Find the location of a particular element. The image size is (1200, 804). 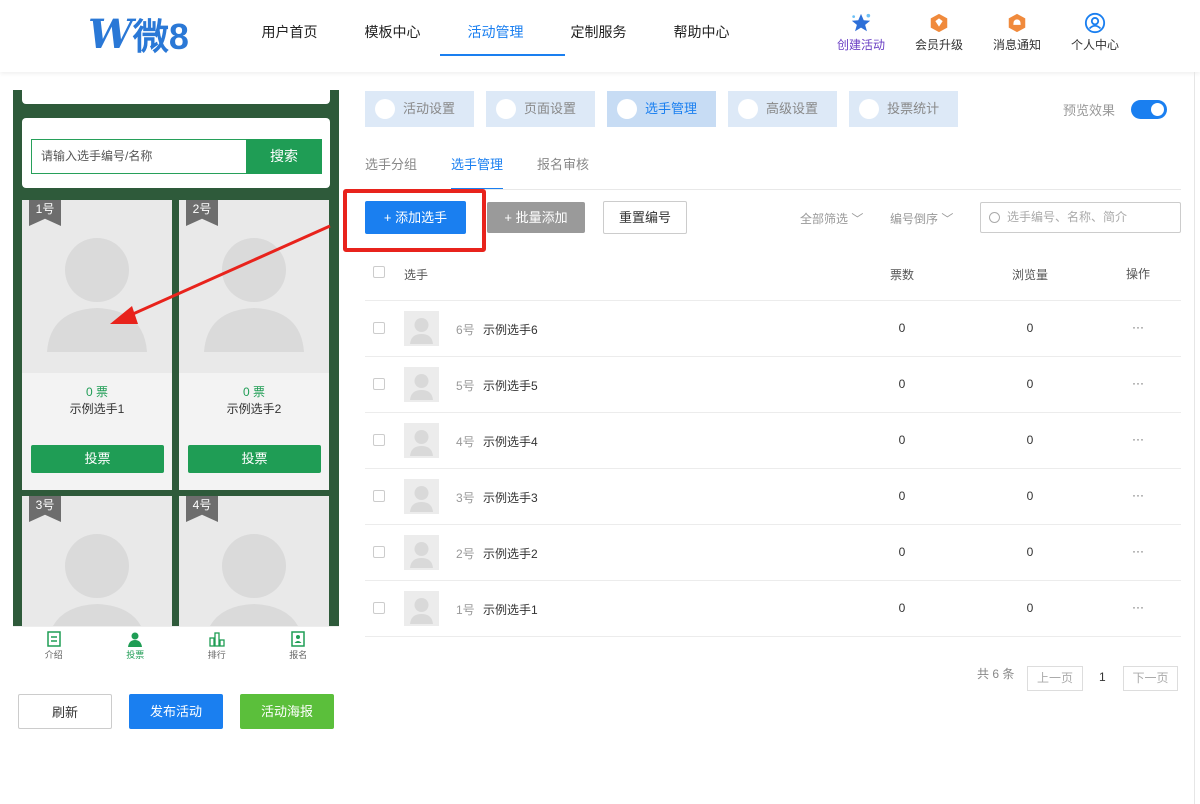

signup-icon is located at coordinates (298, 639).